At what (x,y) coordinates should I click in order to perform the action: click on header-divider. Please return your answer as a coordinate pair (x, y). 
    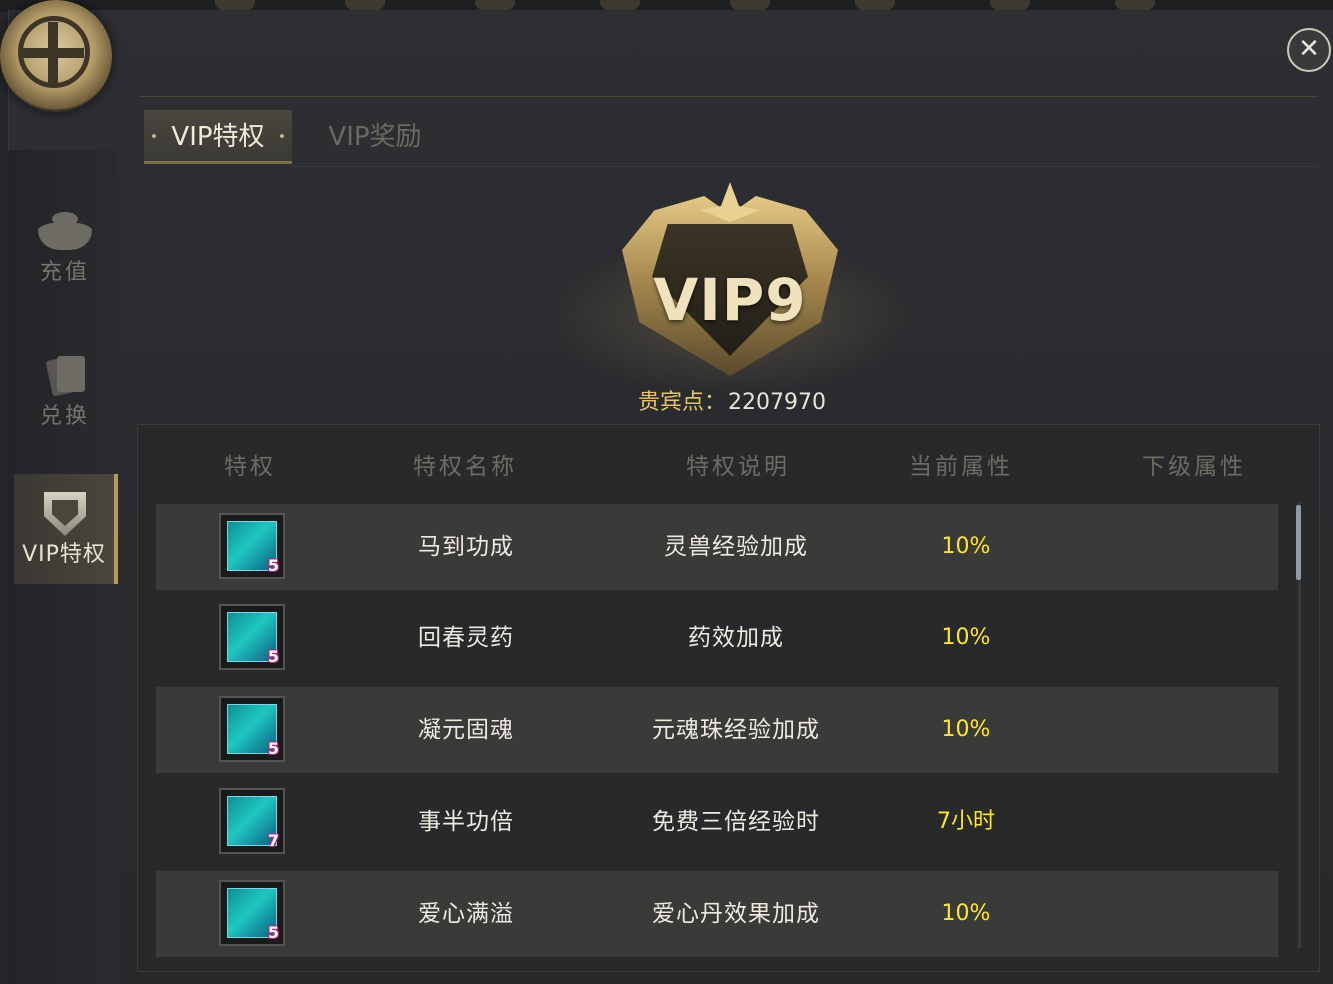
    Looking at the image, I should click on (729, 96).